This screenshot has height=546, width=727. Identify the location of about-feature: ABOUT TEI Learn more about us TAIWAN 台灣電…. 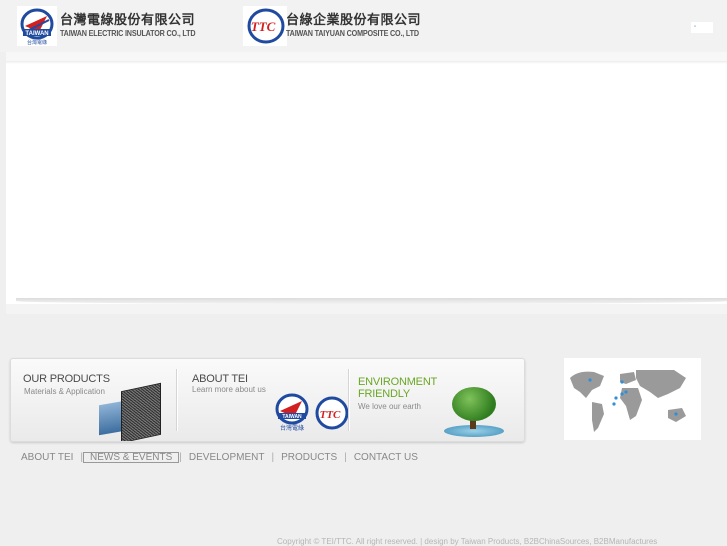
(262, 400).